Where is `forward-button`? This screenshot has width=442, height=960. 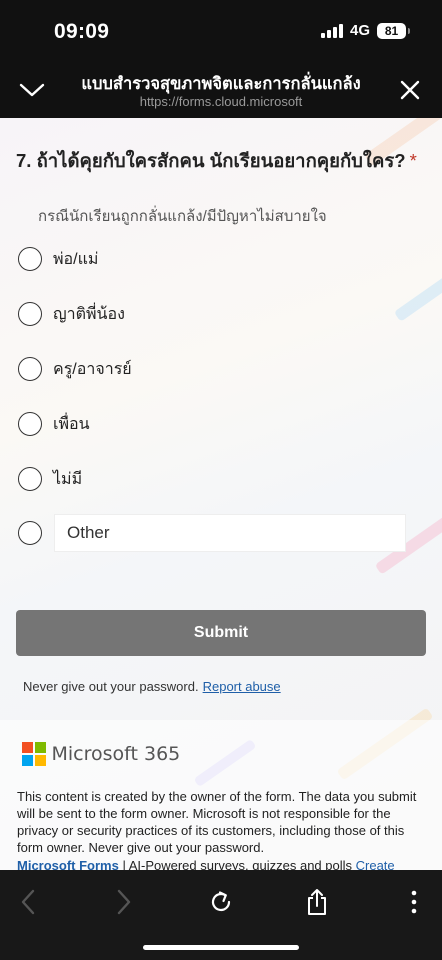
forward-button is located at coordinates (124, 902).